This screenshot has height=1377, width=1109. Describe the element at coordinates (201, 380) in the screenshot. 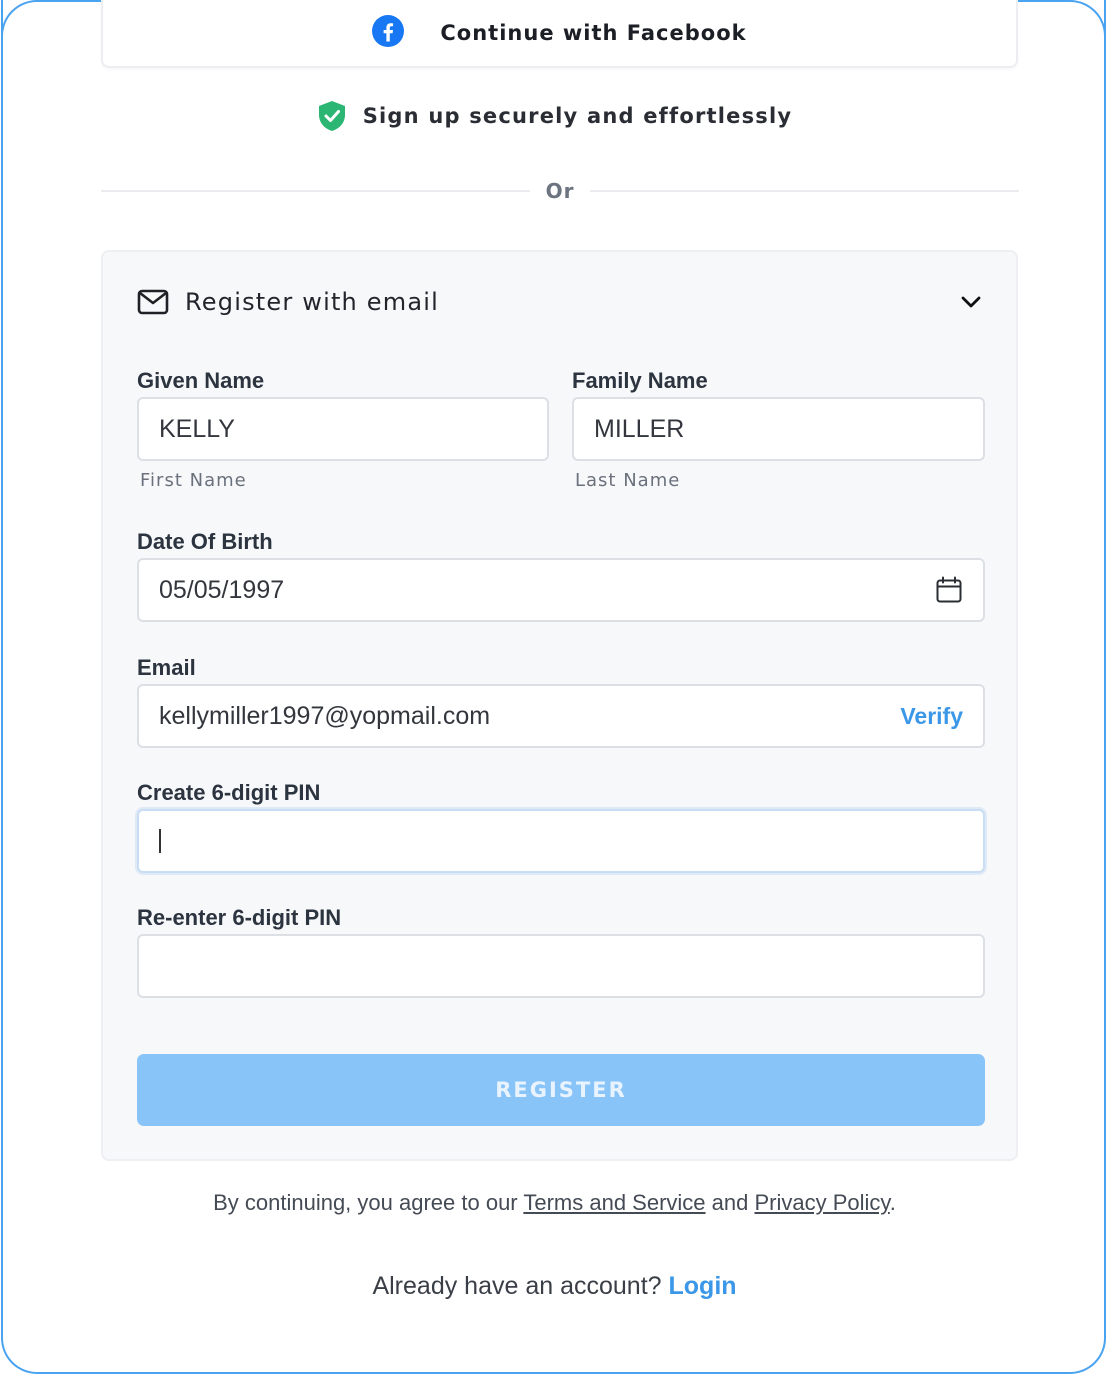

I see `given-name-label: Given Name` at that location.